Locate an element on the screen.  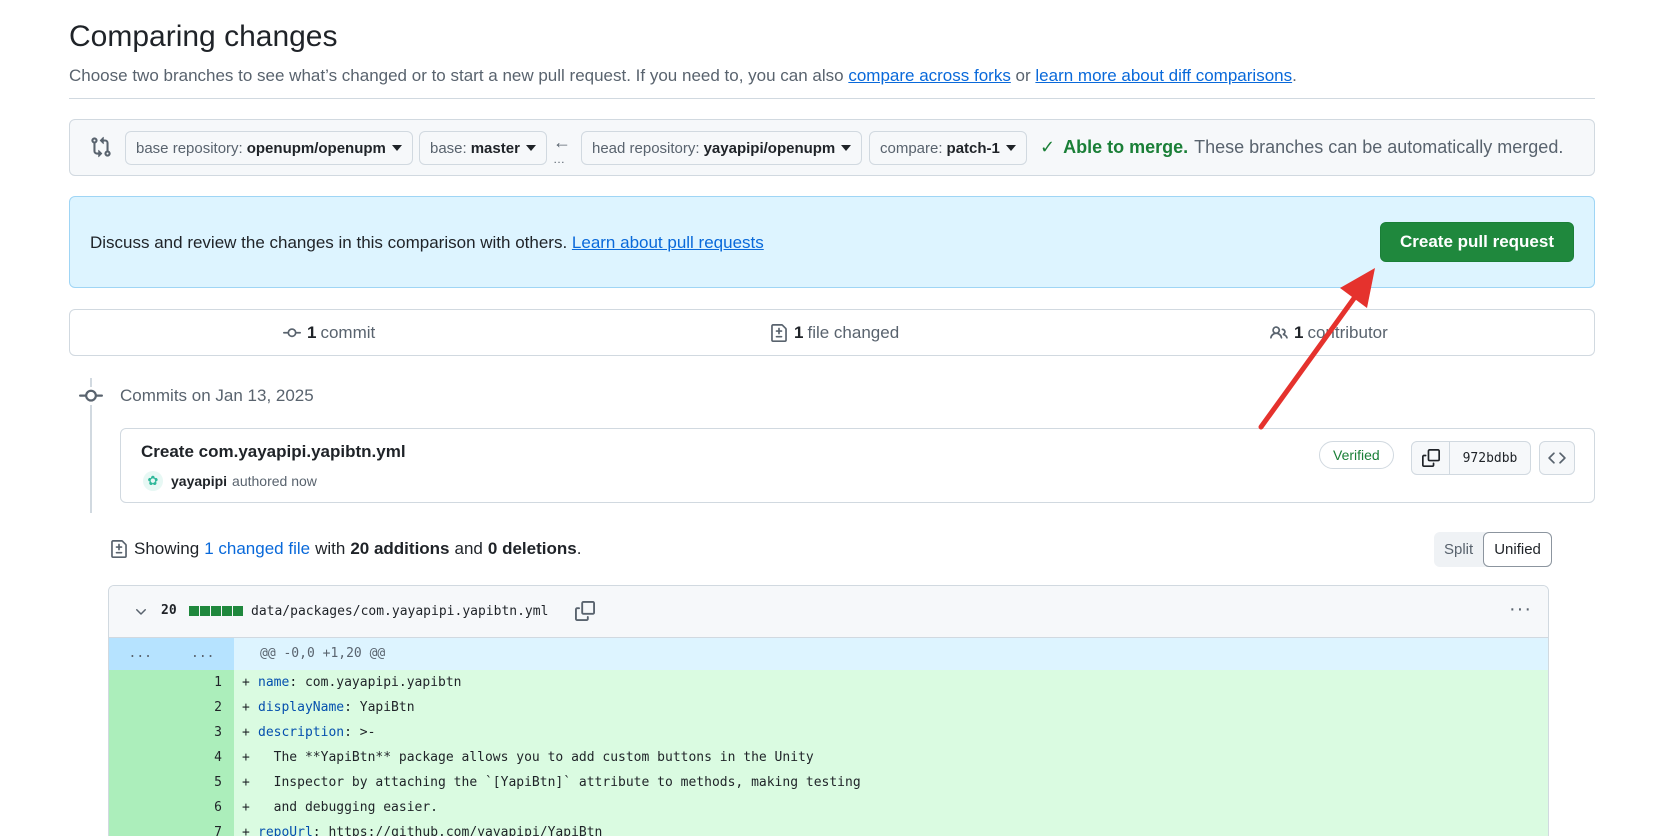
new-line-number: 3 is located at coordinates (202, 732).